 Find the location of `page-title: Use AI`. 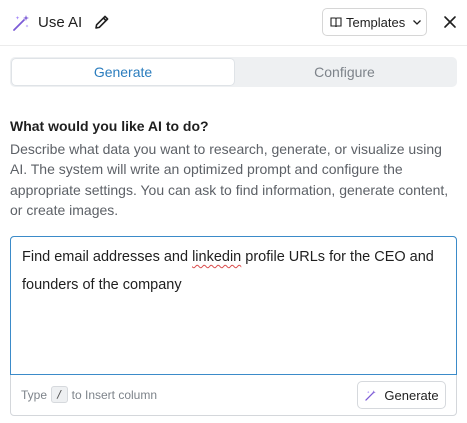

page-title: Use AI is located at coordinates (60, 22).